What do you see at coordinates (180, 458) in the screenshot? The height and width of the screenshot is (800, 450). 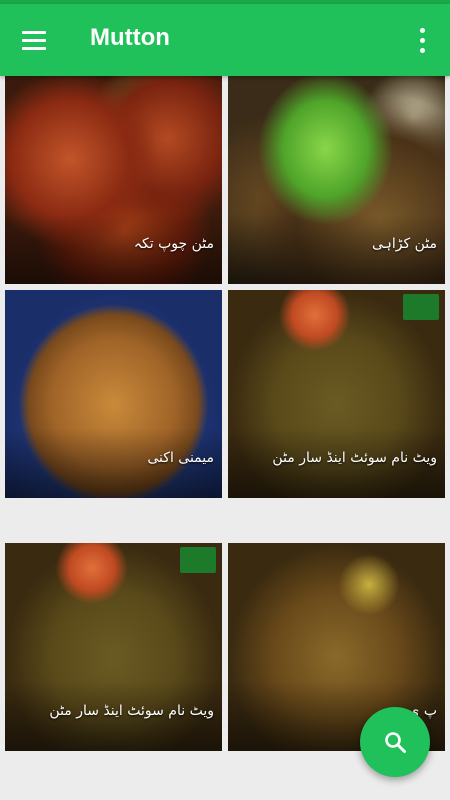 I see `recipe-title: میمنی اکنی` at bounding box center [180, 458].